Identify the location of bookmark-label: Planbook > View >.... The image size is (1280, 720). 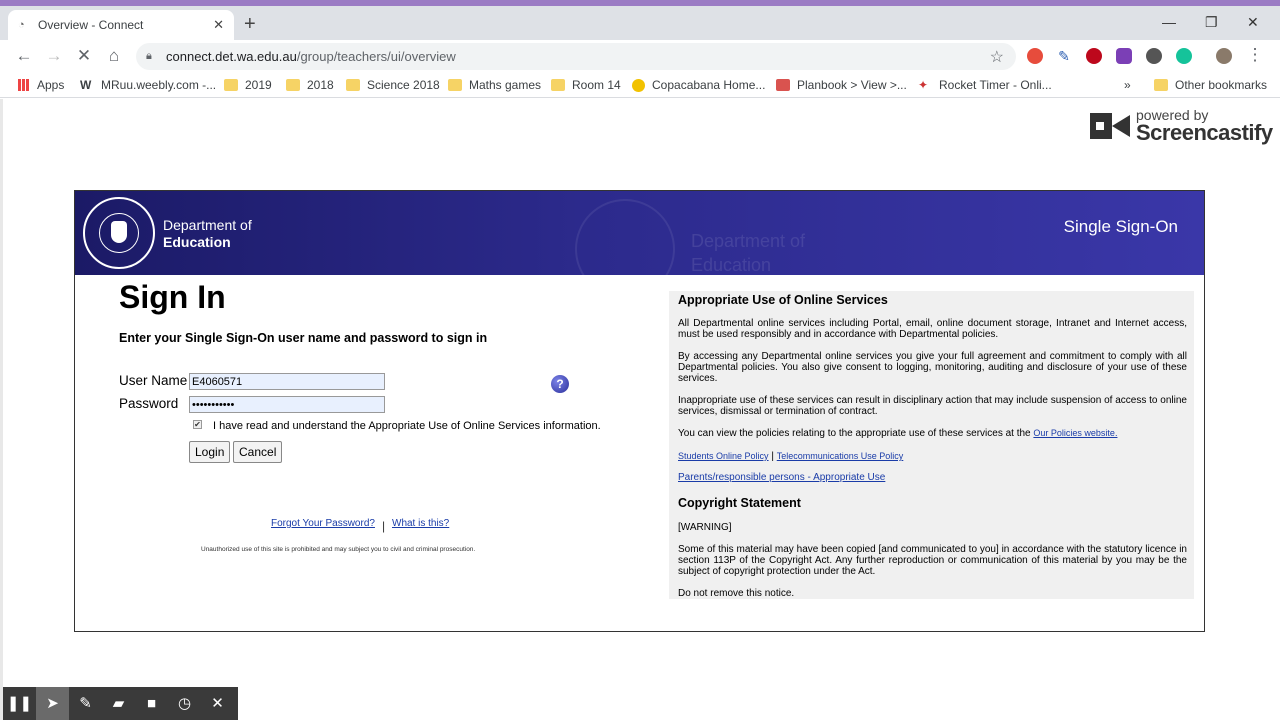
(852, 85).